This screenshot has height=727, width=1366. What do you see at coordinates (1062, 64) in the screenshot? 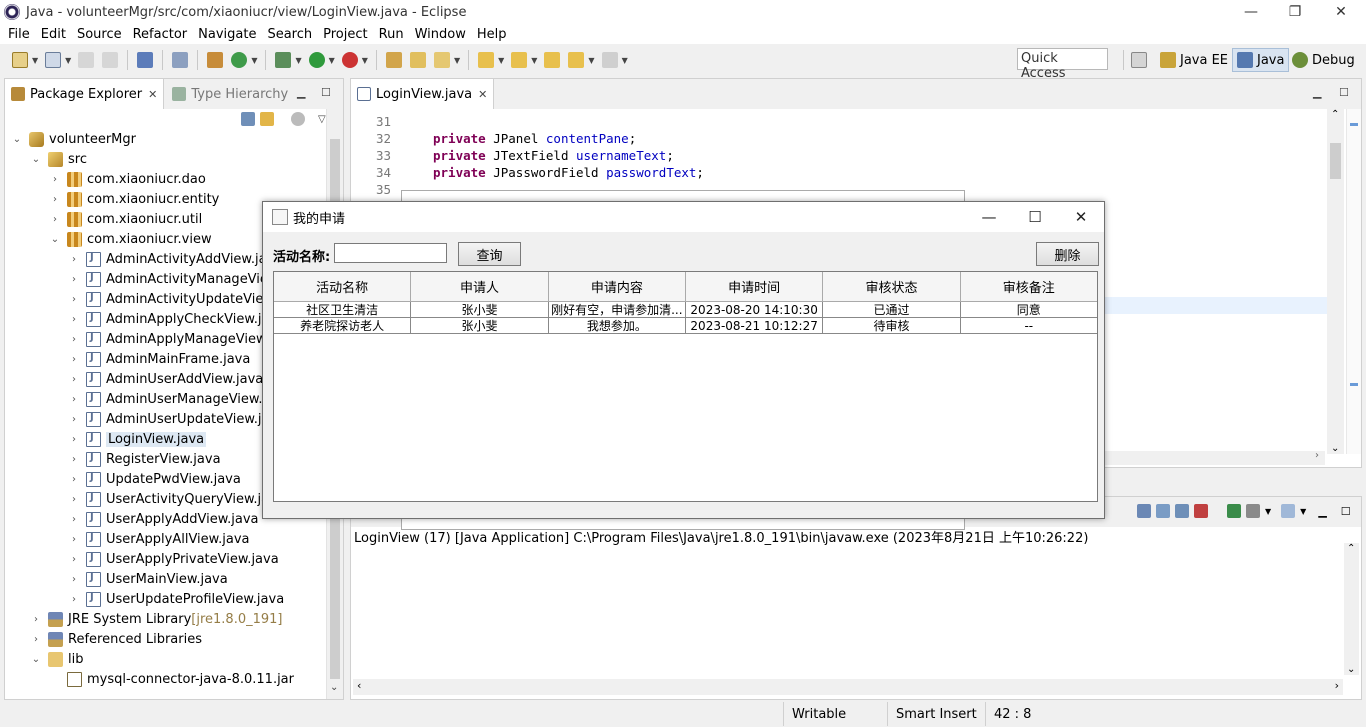
I see `quick-access-input: Quick Access` at bounding box center [1062, 64].